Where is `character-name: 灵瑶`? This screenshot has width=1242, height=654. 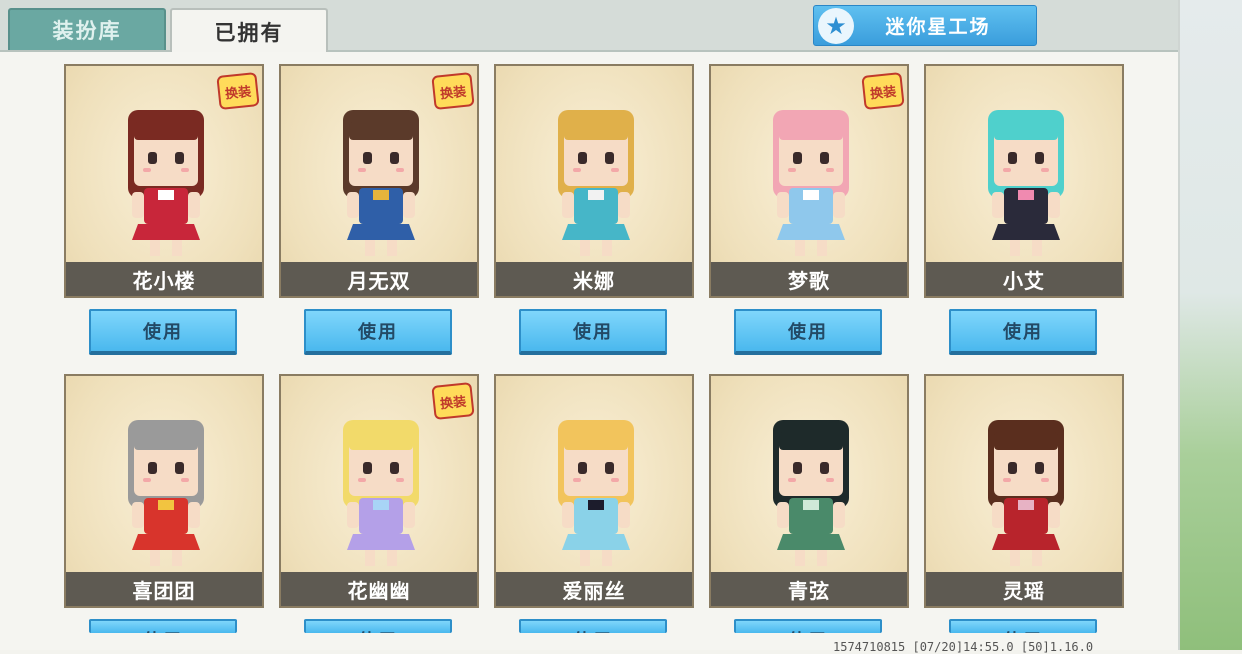 character-name: 灵瑶 is located at coordinates (1024, 589).